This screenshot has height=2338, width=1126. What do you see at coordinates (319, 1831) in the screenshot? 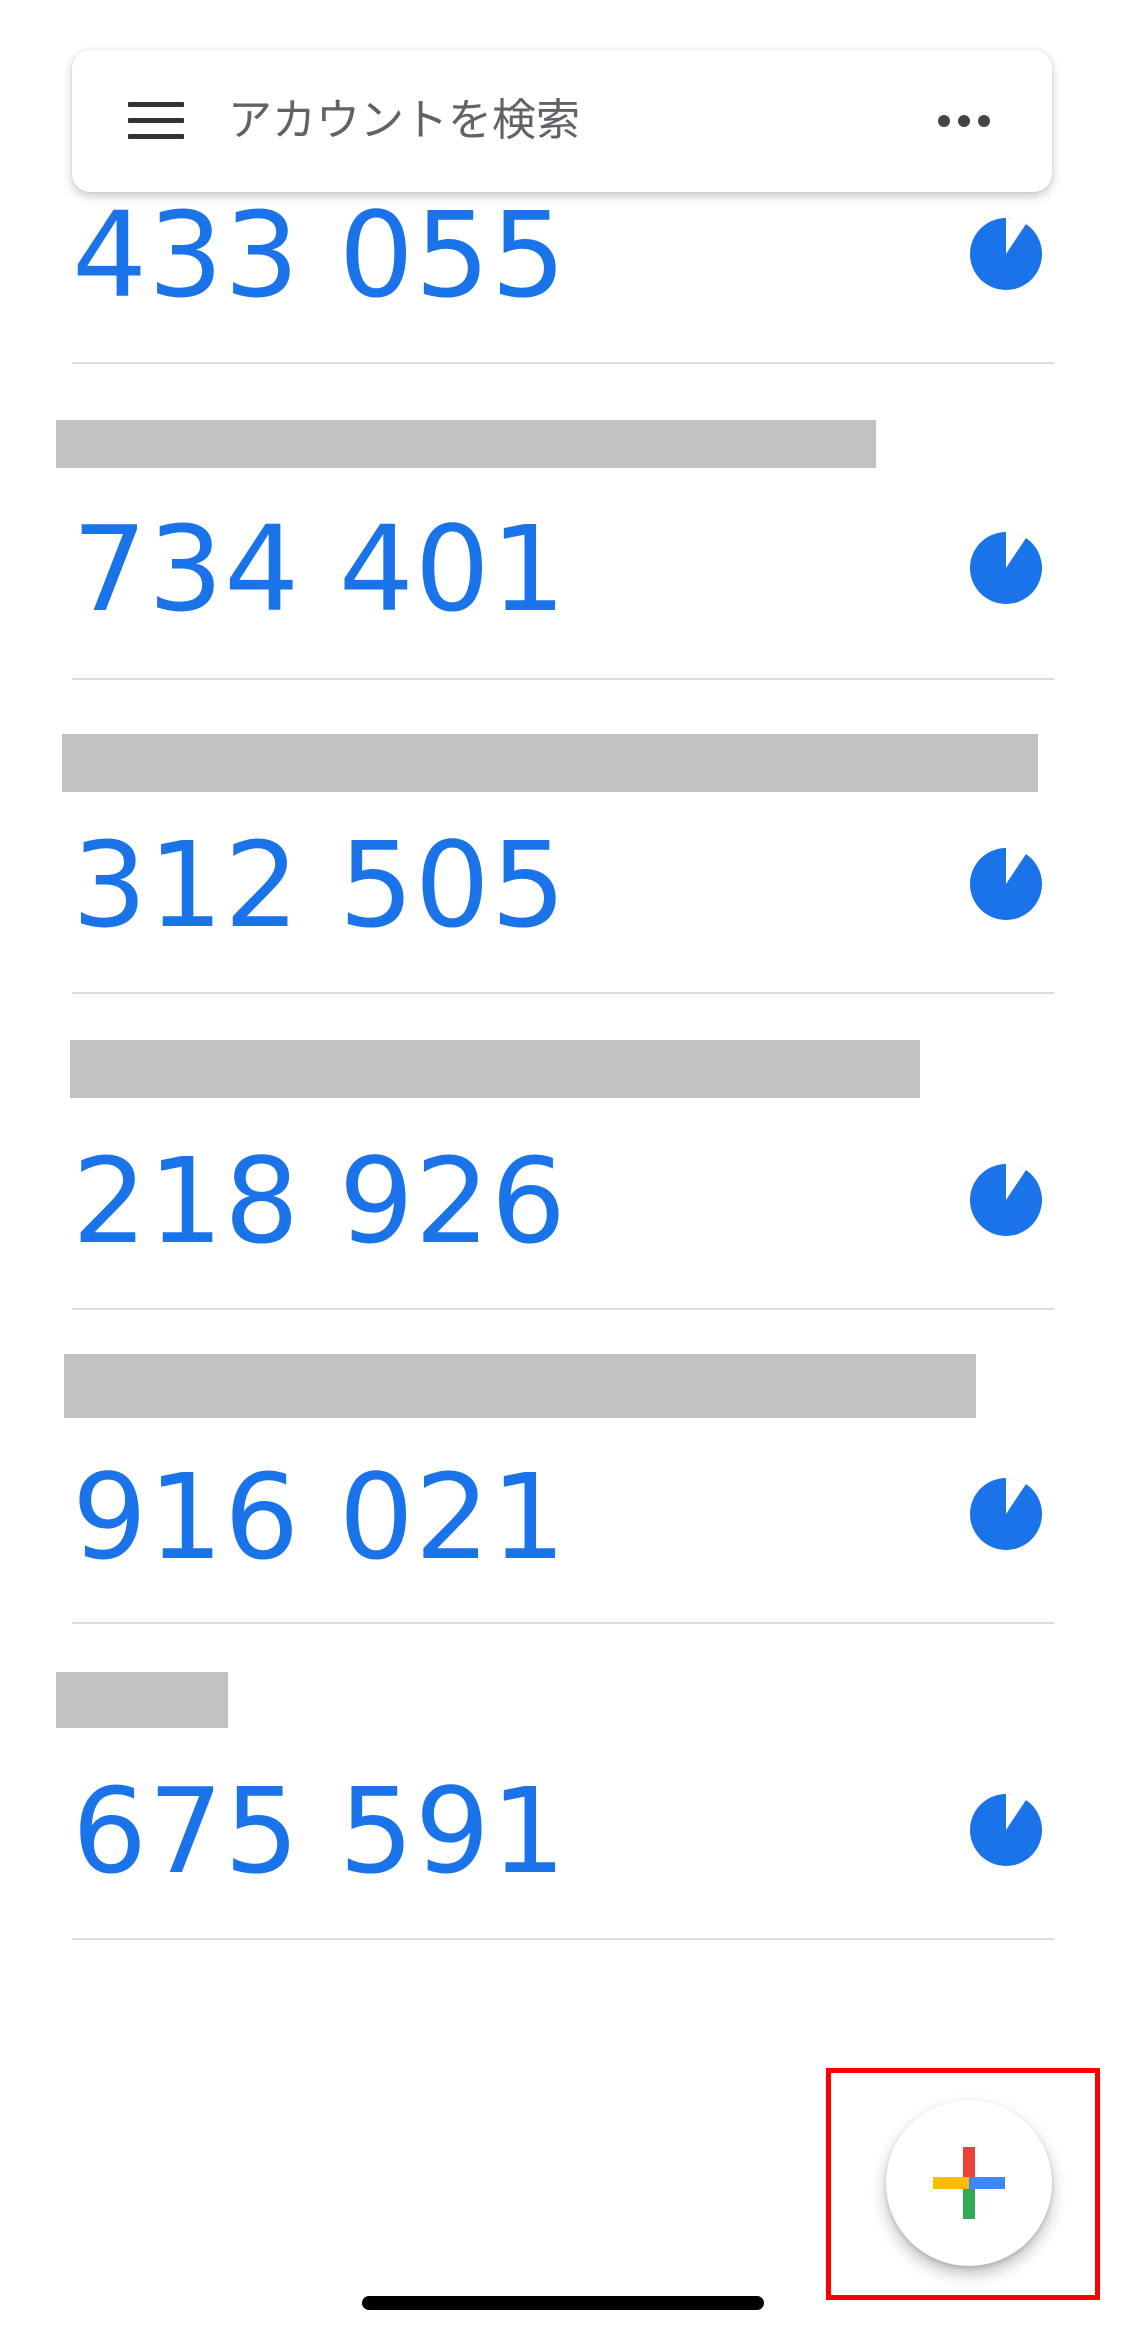
I see `otp-code: 675 591` at bounding box center [319, 1831].